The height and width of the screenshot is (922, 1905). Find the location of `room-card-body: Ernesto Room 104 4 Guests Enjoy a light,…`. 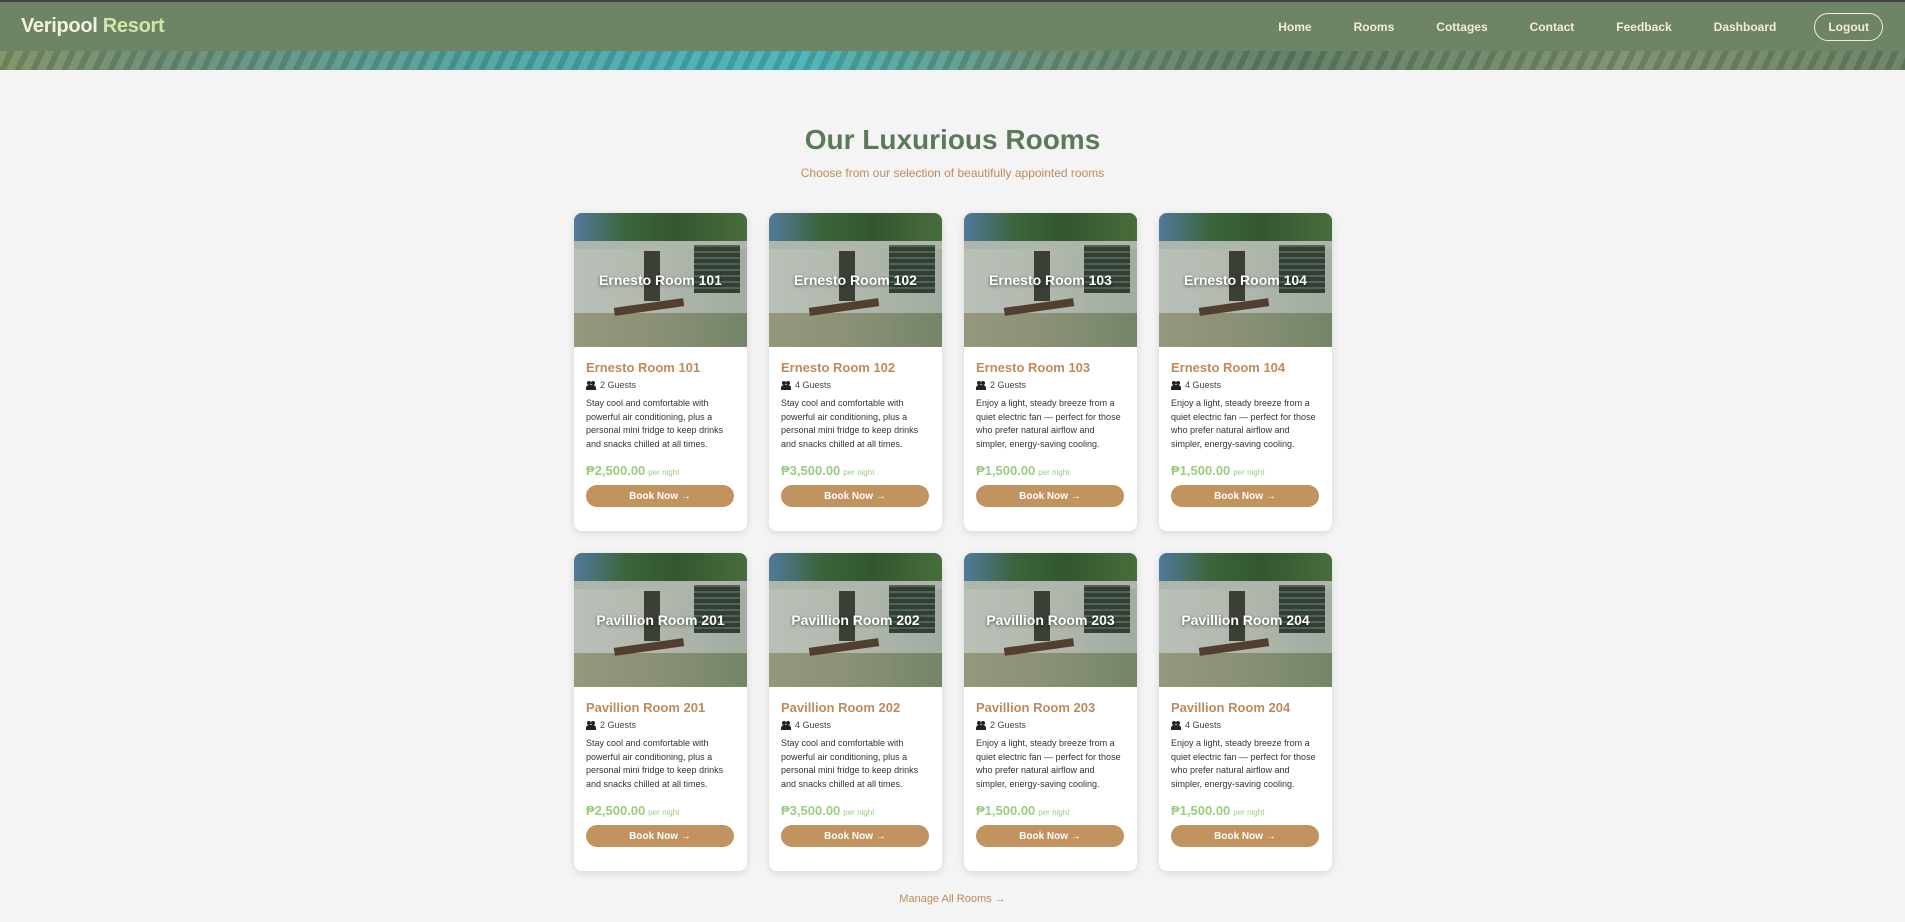

room-card-body: Ernesto Room 104 4 Guests Enjoy a light,… is located at coordinates (1245, 427).